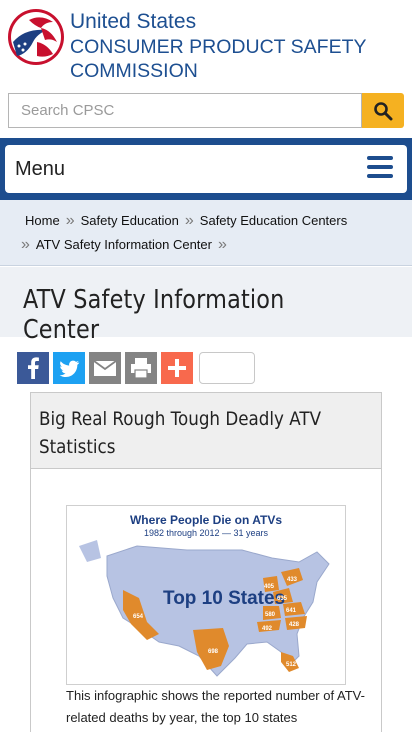 The width and height of the screenshot is (412, 732). I want to click on print-share-button, so click(141, 368).